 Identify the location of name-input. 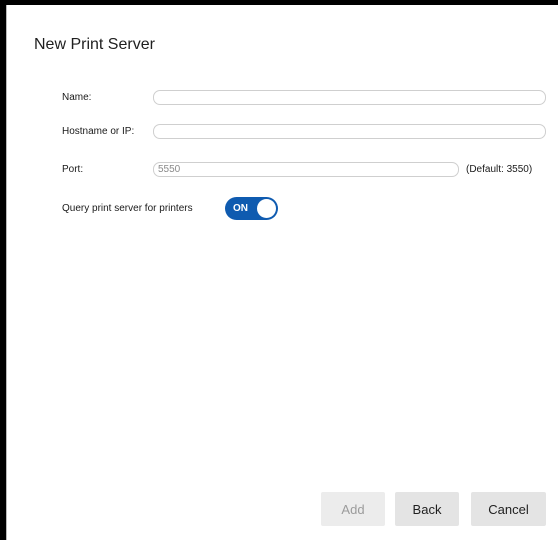
(349, 97).